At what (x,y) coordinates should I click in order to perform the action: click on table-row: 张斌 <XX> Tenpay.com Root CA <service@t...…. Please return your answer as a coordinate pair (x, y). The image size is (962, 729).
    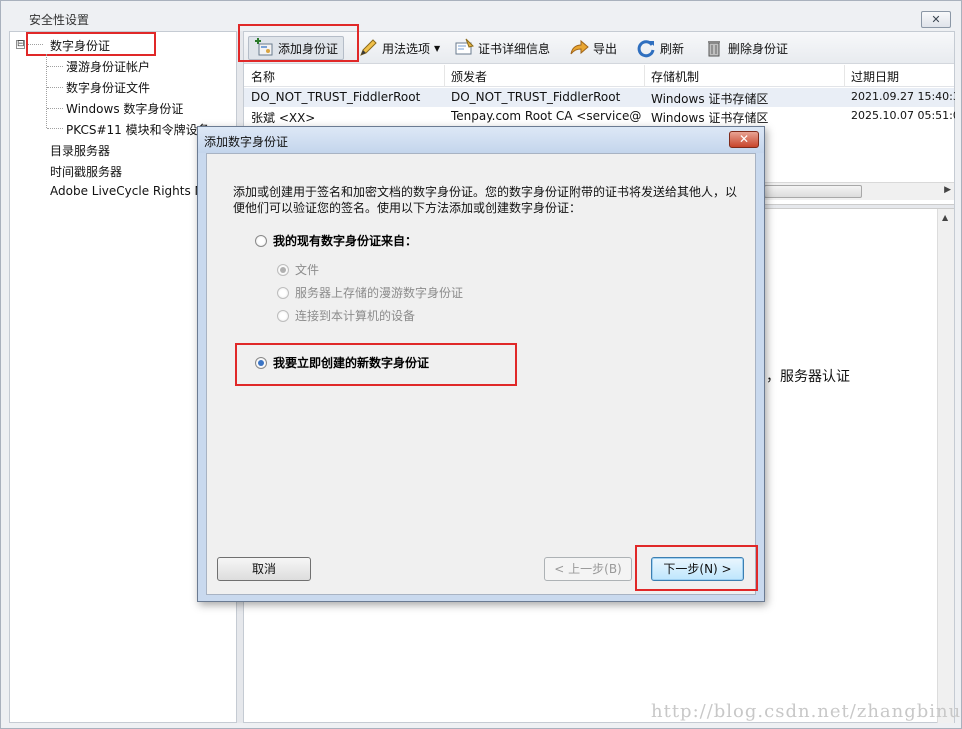
    Looking at the image, I should click on (599, 116).